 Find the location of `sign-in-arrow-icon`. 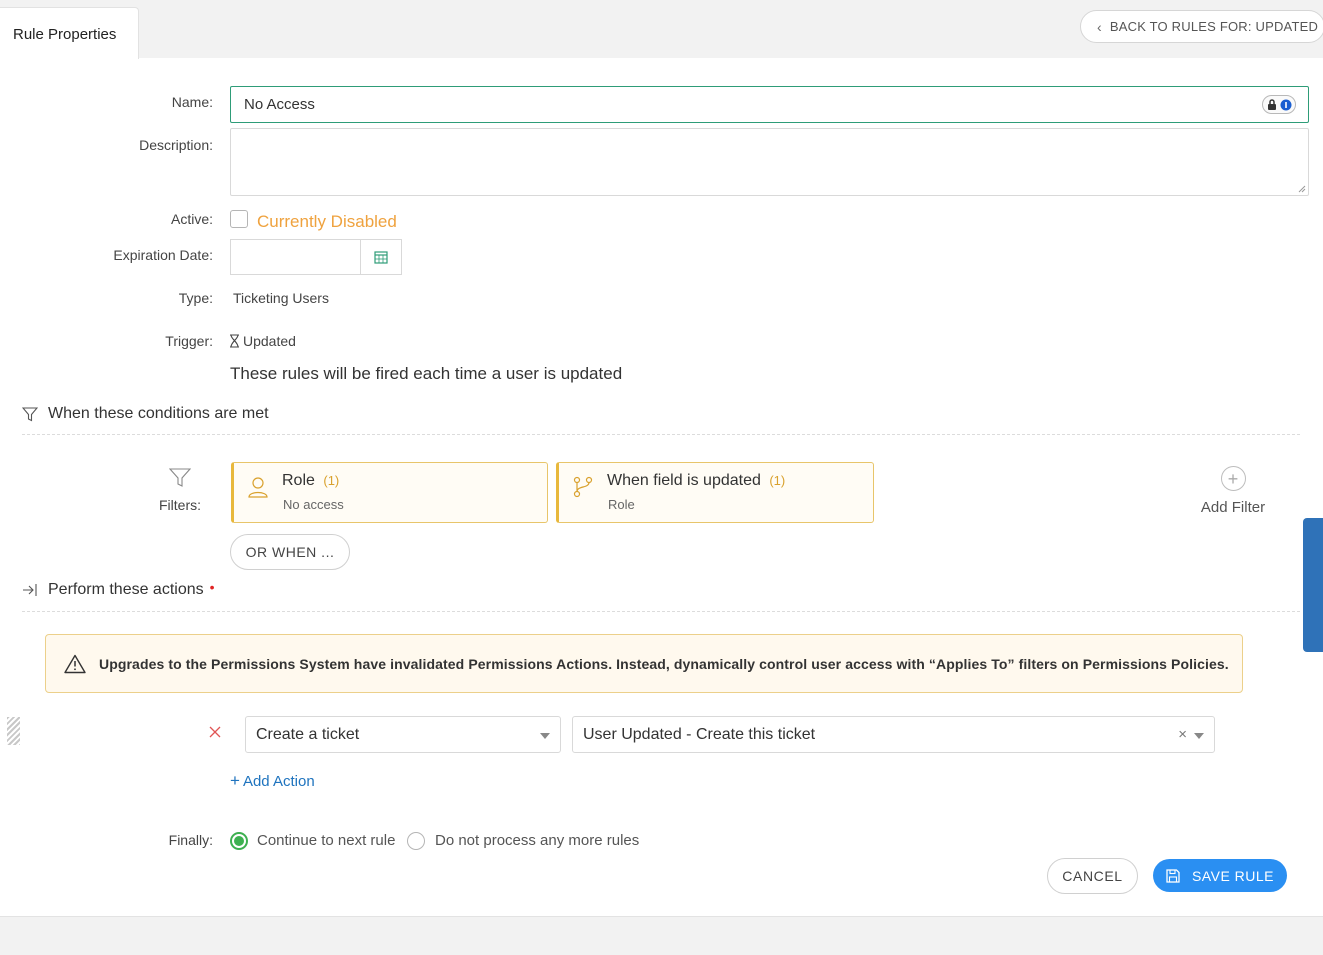

sign-in-arrow-icon is located at coordinates (30, 590).